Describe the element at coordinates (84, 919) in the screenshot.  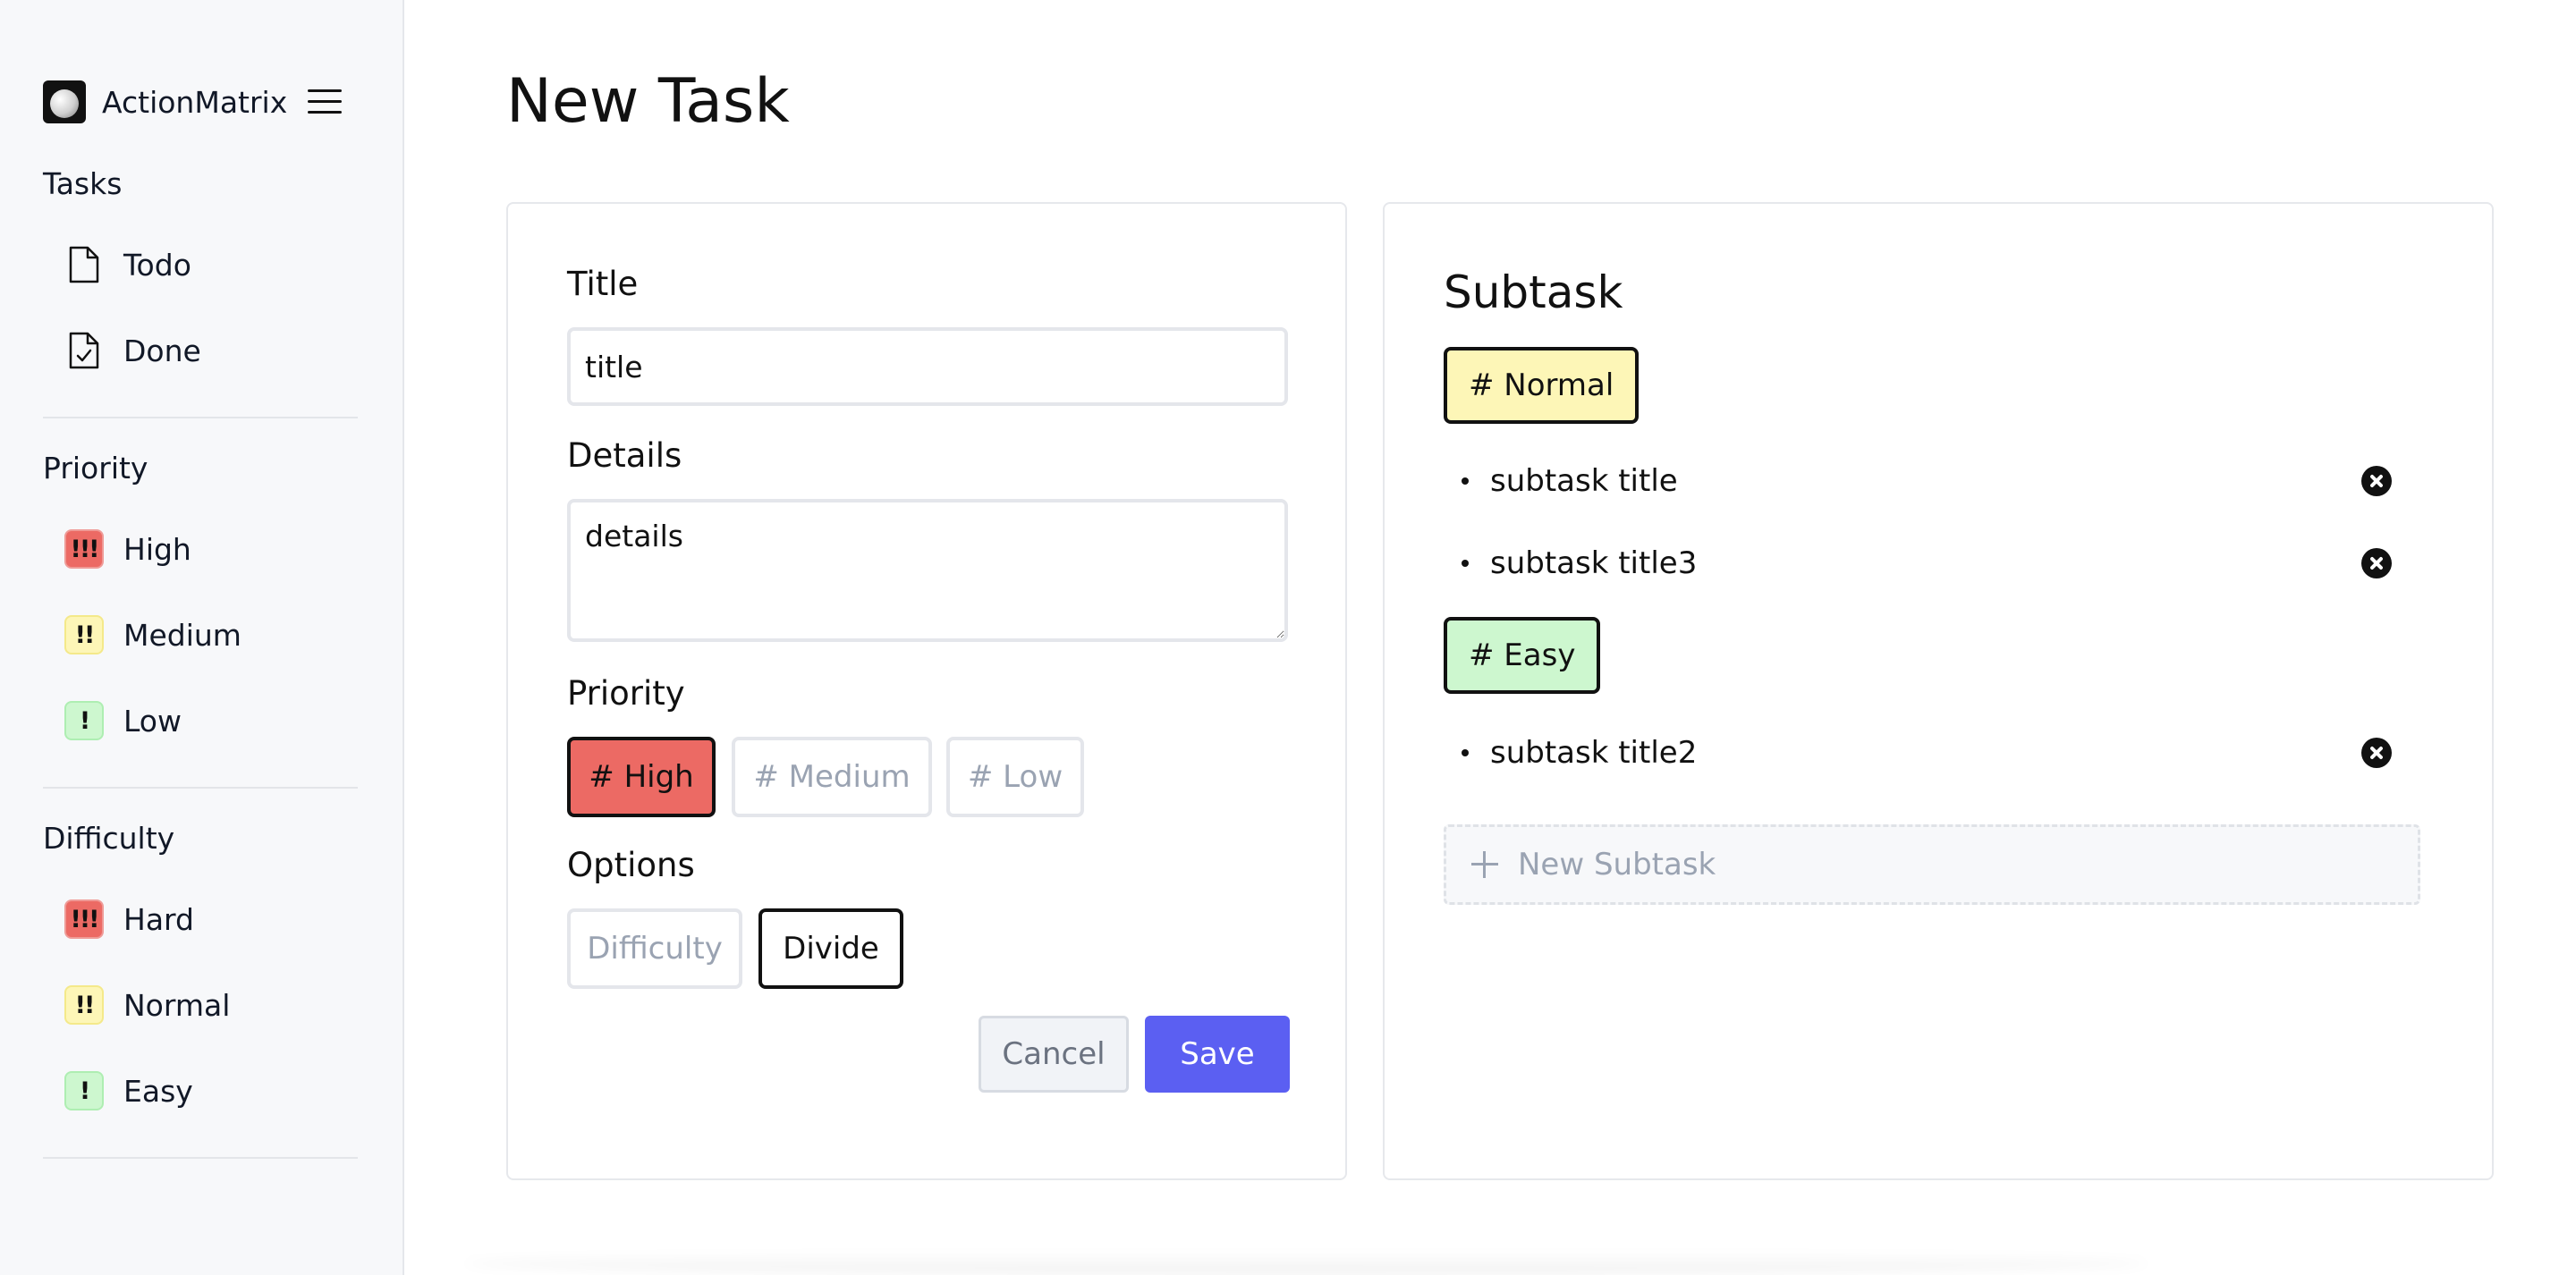
I see `difficulty-hard-badge-icon: !!!` at that location.